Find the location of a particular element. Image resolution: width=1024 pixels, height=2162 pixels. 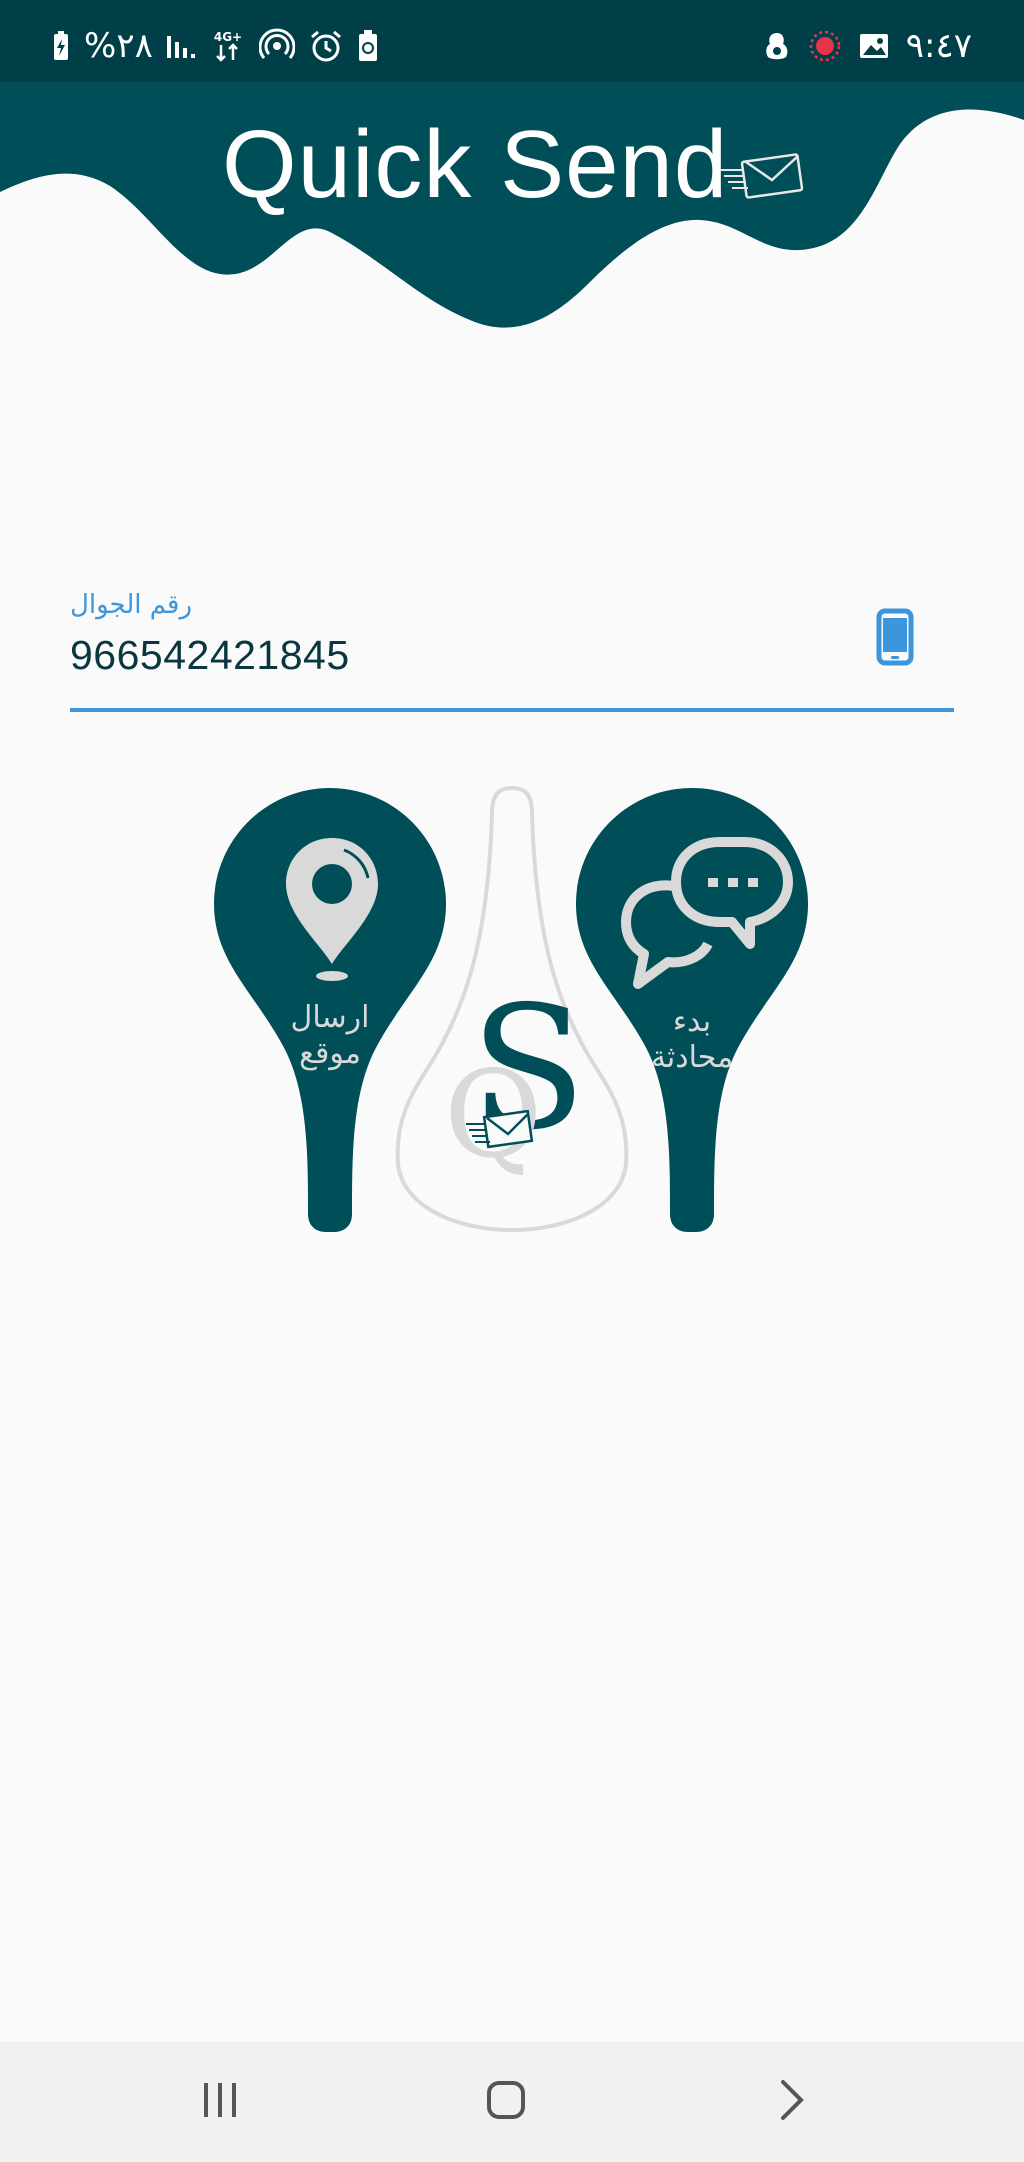

start-chat-label: بدء محادثة is located at coordinates (692, 1040).